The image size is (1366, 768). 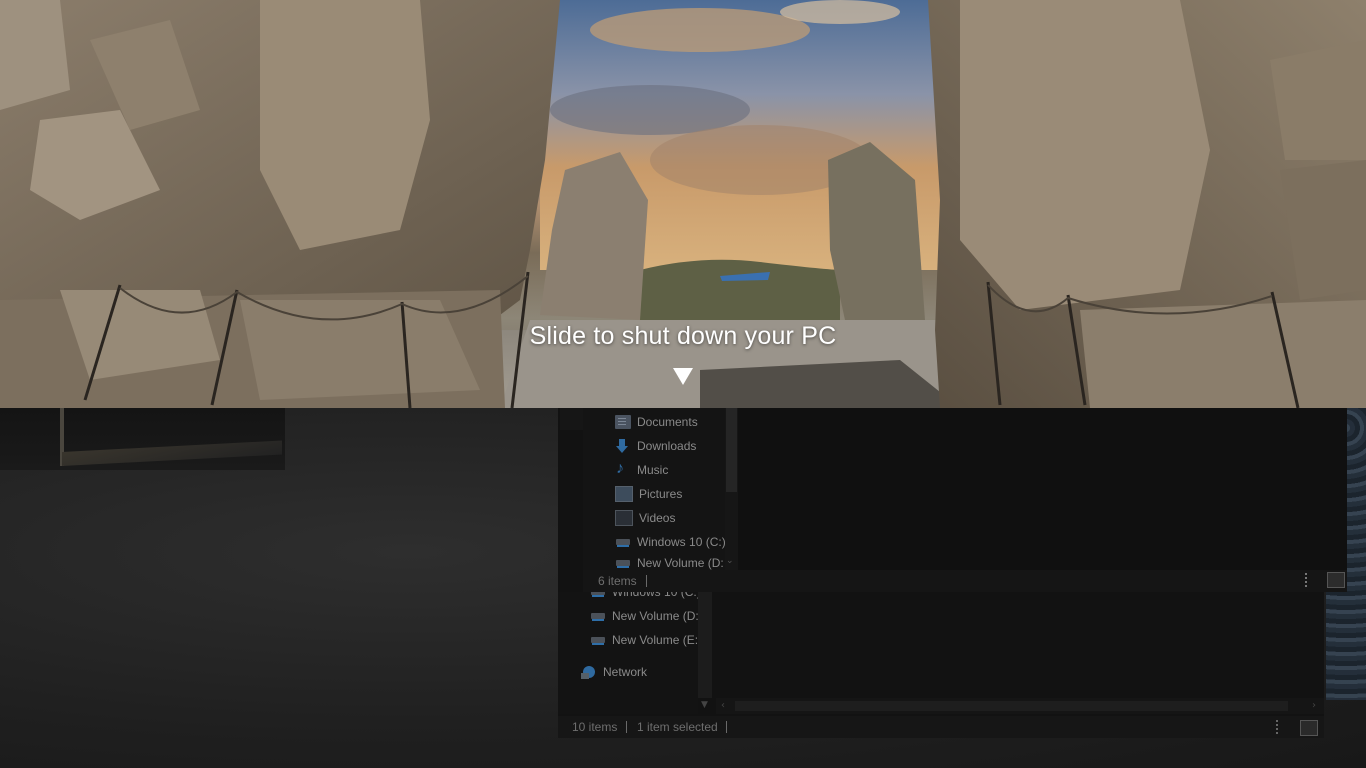 I want to click on status-bar, so click(x=965, y=581).